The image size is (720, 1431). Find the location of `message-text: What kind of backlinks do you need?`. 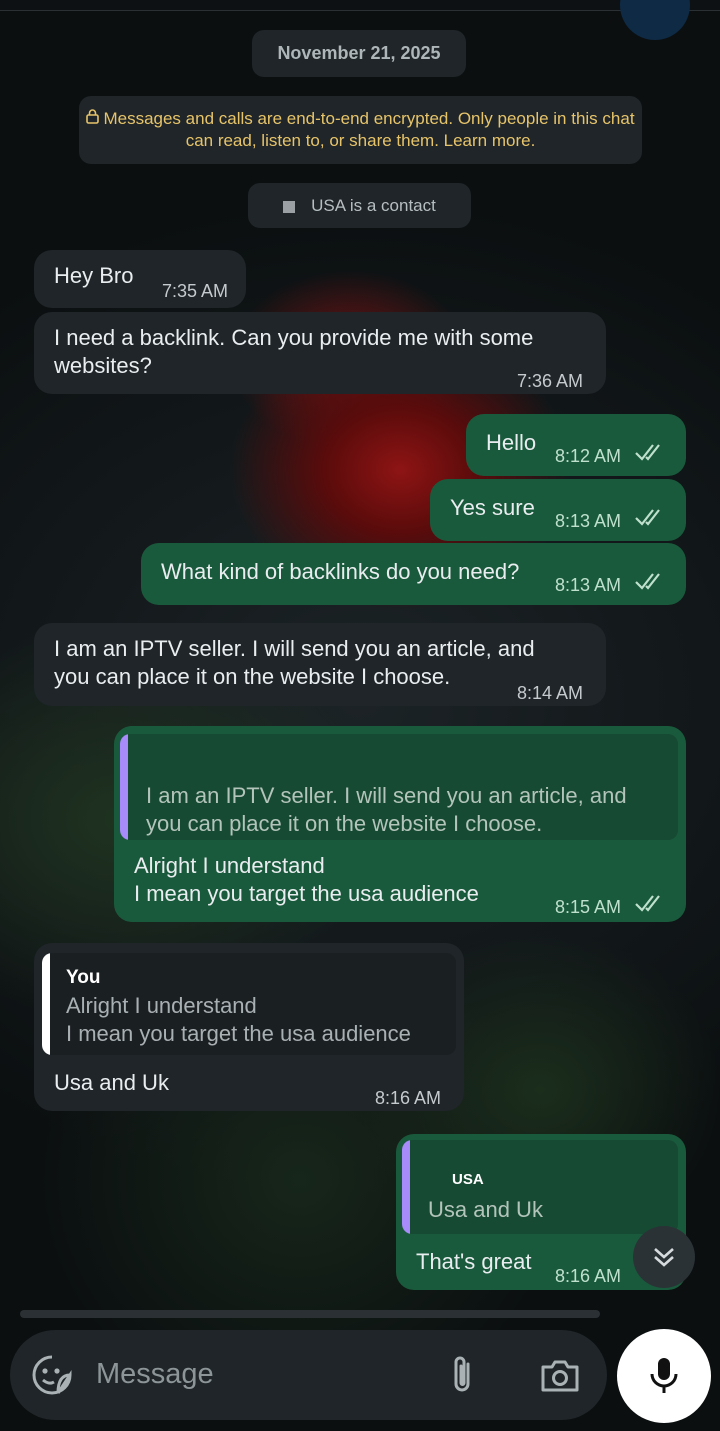

message-text: What kind of backlinks do you need? is located at coordinates (340, 571).